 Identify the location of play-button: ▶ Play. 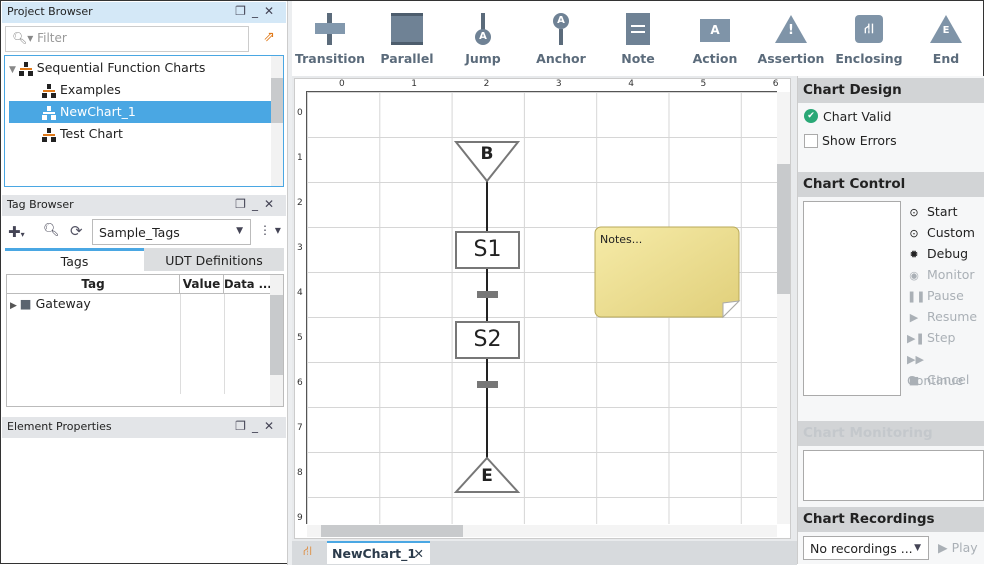
(958, 547).